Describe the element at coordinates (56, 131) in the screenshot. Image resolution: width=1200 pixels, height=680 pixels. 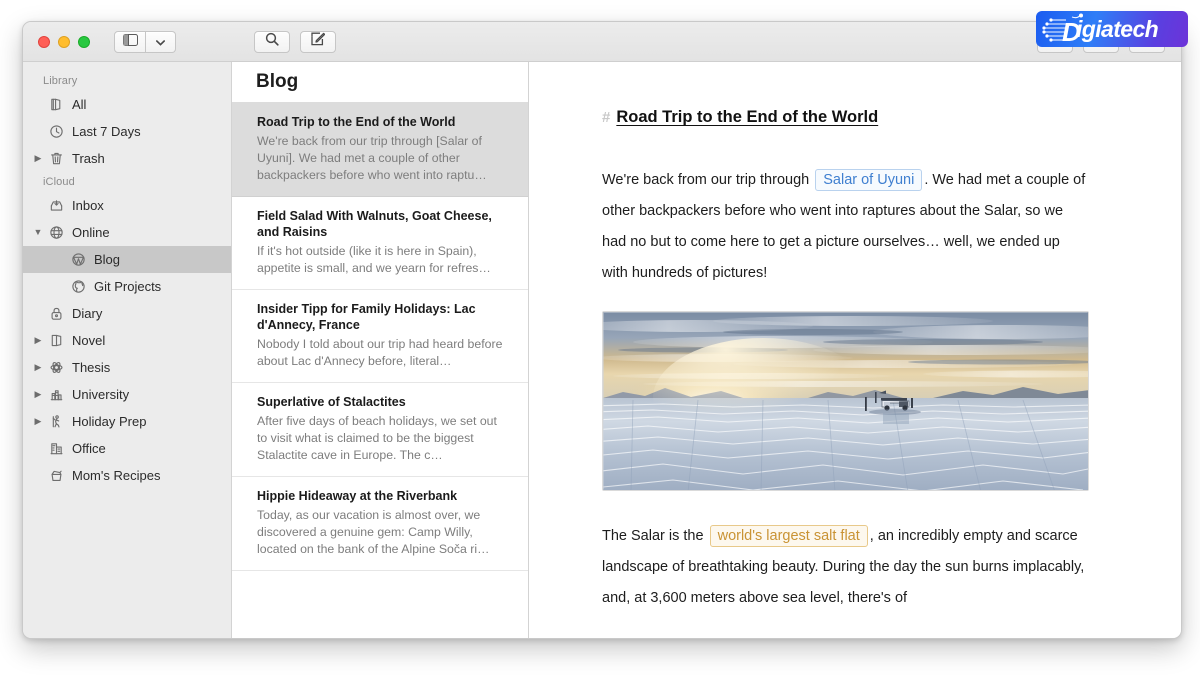
I see `clock-icon` at that location.